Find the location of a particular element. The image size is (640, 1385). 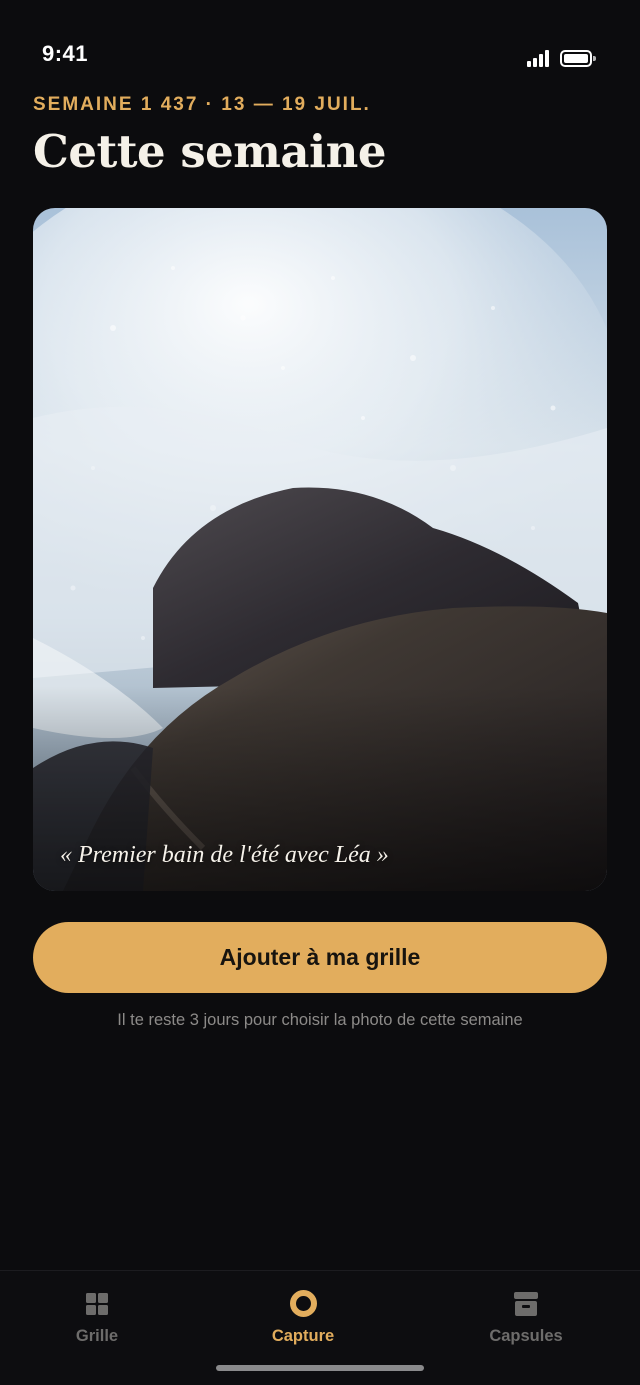

tab-capture: Capture is located at coordinates (303, 1311).